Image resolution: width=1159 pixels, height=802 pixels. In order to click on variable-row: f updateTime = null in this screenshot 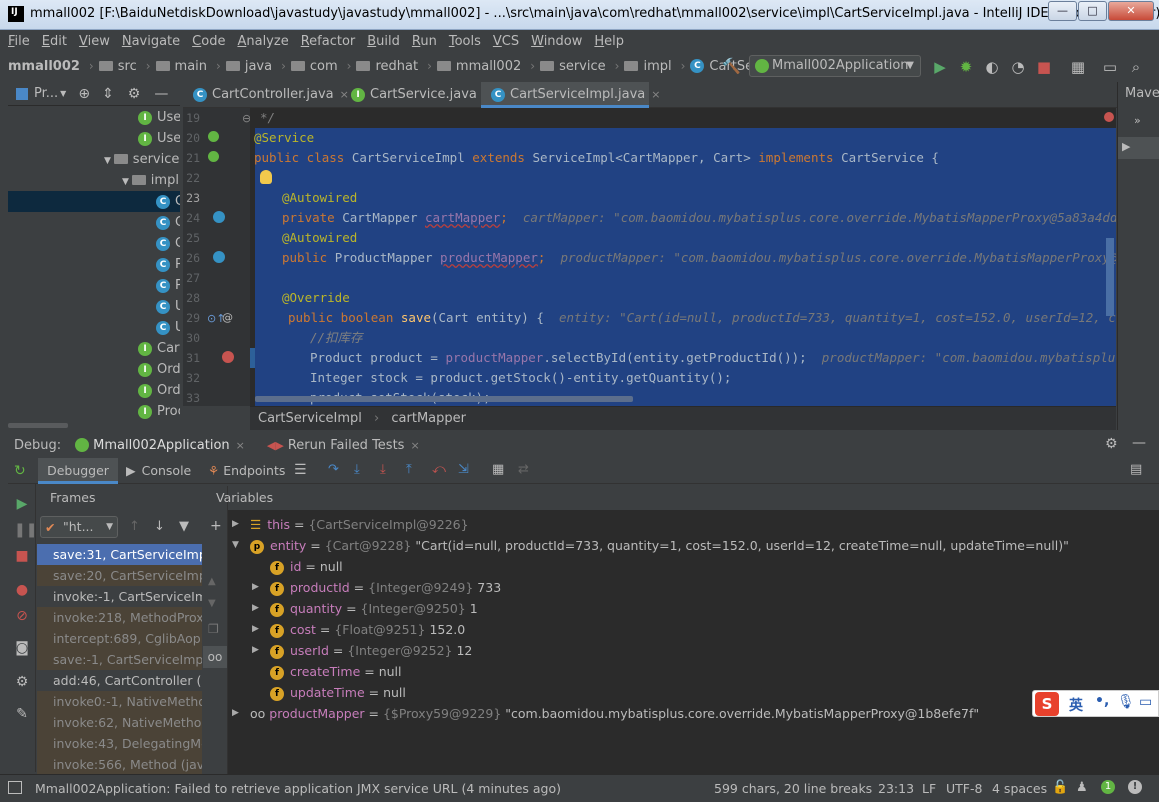, I will do `click(338, 692)`.